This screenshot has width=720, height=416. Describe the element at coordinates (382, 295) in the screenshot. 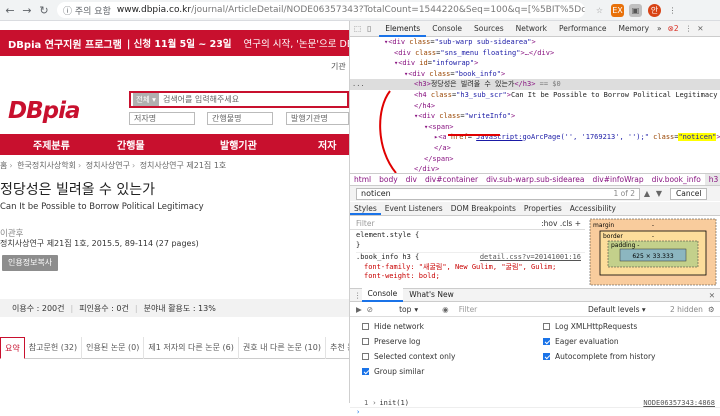

I see `drawer-tab-console: Console` at that location.